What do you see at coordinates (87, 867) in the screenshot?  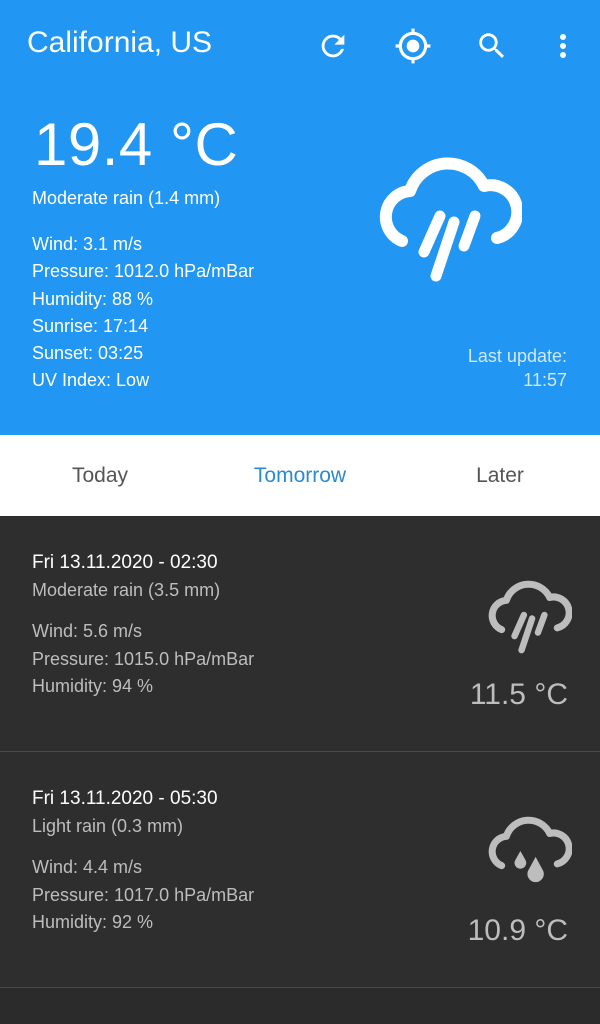 I see `forecast-wind: Wind: 4.4 m/s` at bounding box center [87, 867].